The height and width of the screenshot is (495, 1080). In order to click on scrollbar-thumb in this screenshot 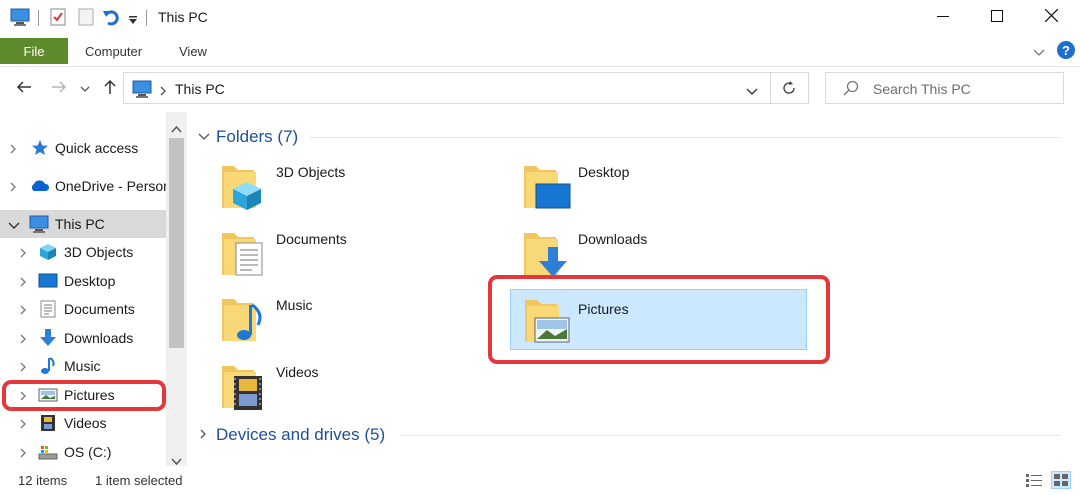, I will do `click(176, 243)`.